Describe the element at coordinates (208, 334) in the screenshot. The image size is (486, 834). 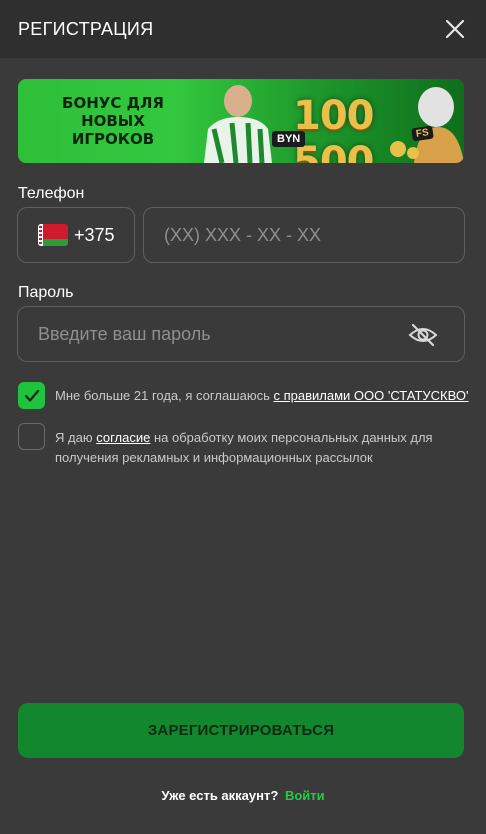
I see `password-input` at that location.